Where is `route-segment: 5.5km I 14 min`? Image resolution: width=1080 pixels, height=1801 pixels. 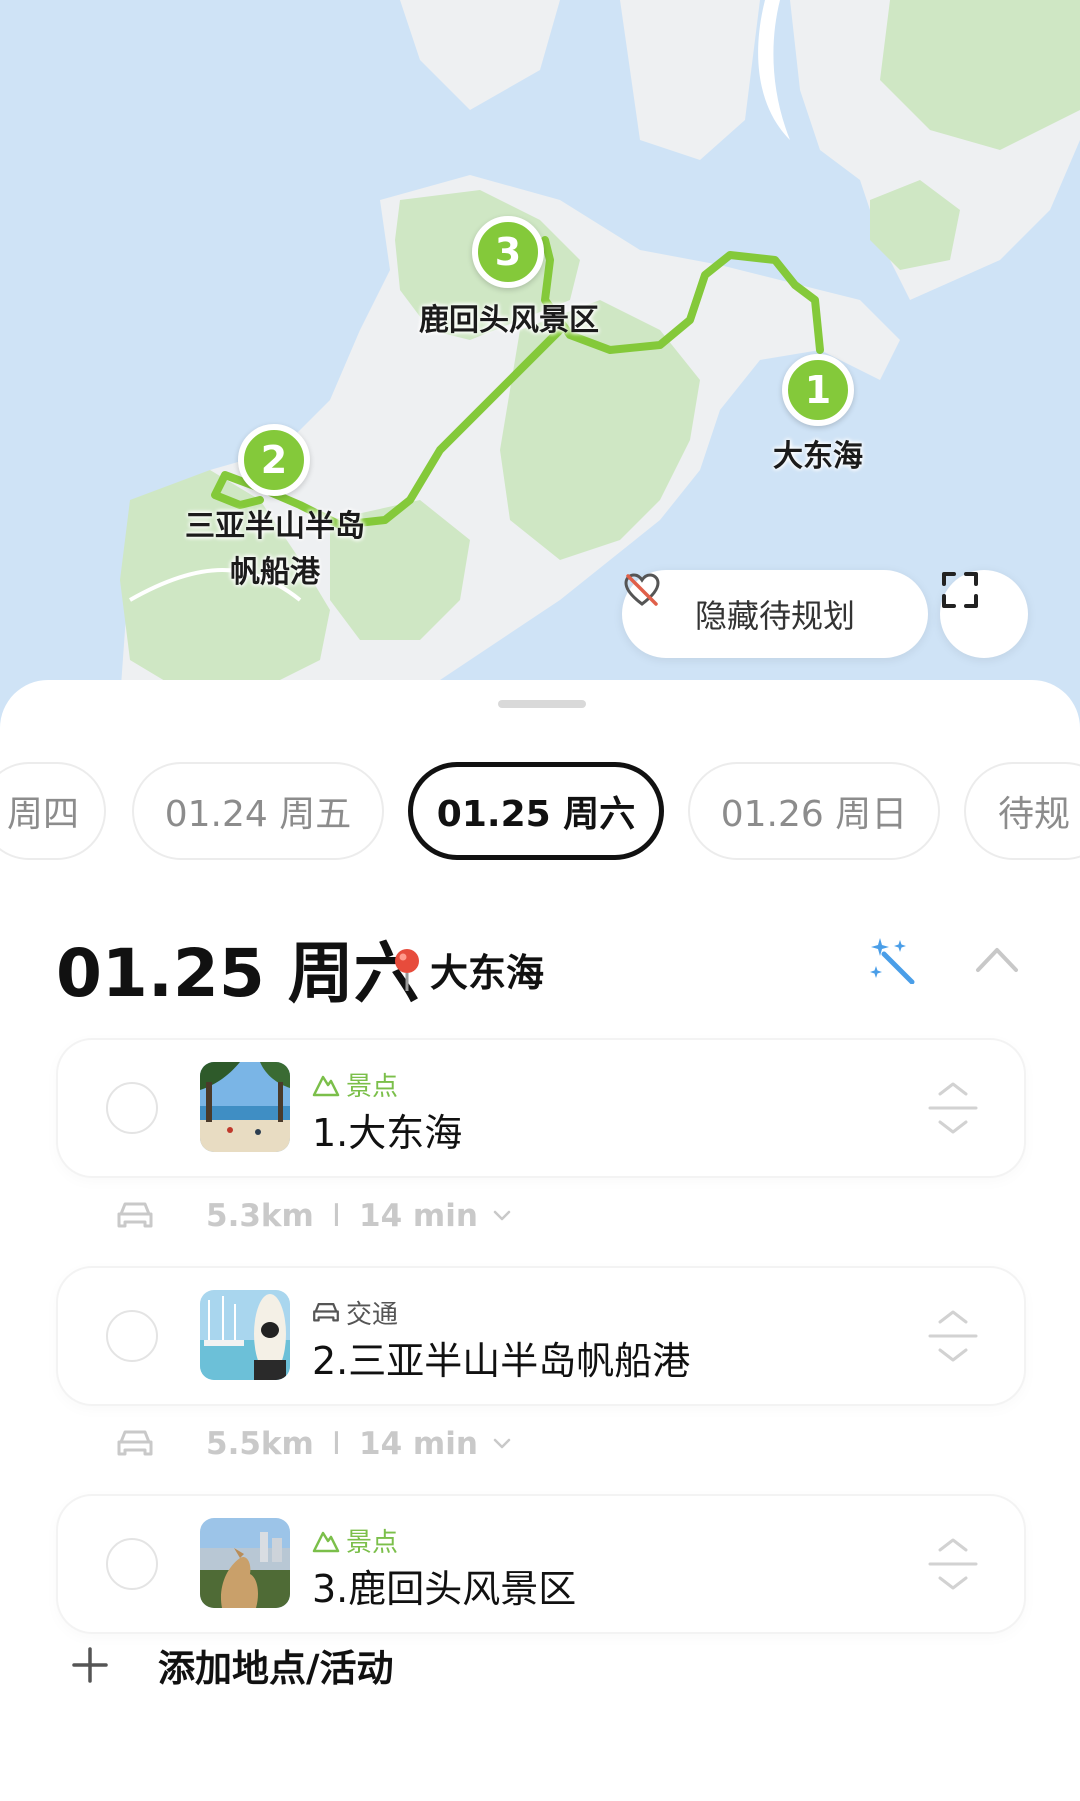
route-segment: 5.5km I 14 min is located at coordinates (314, 1444).